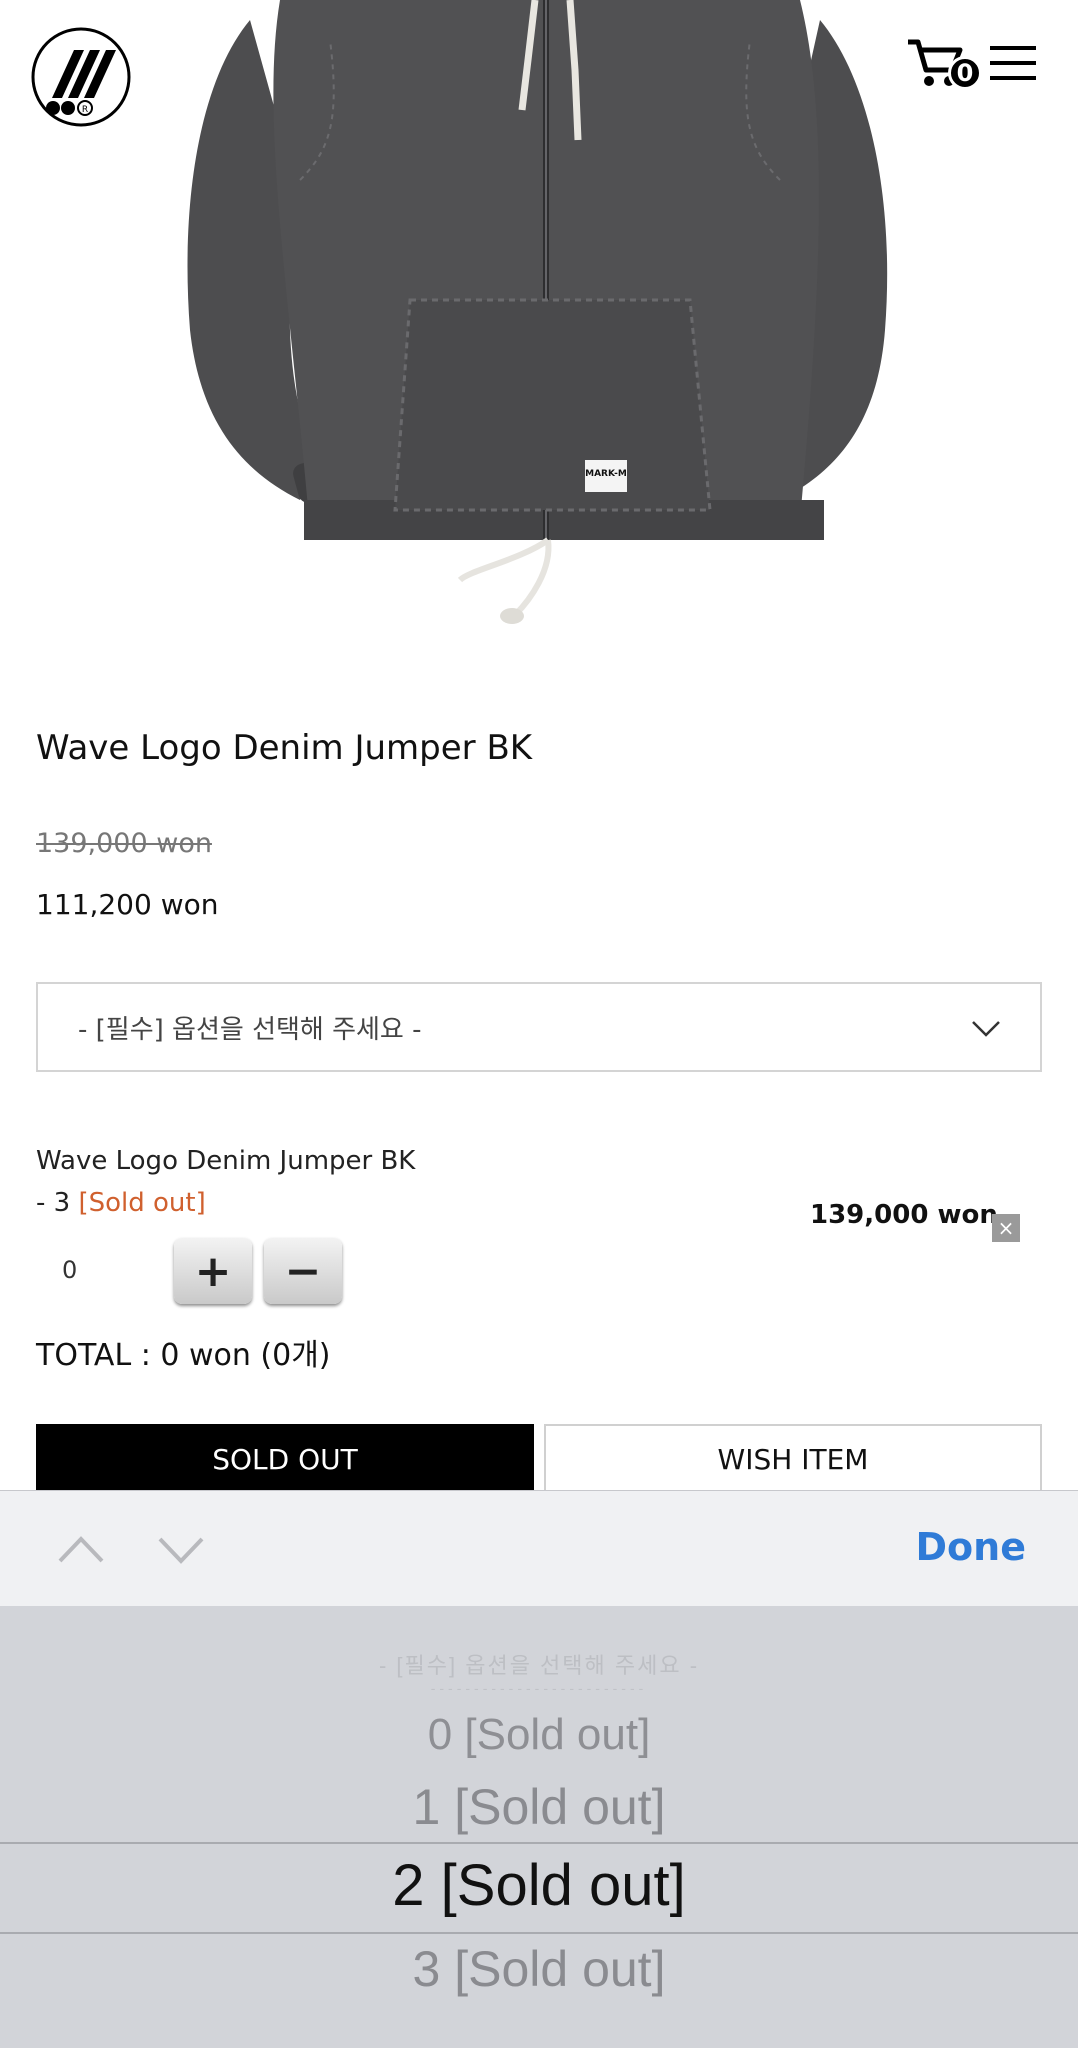 This screenshot has height=2048, width=1078. I want to click on previous-field-icon, so click(81, 1549).